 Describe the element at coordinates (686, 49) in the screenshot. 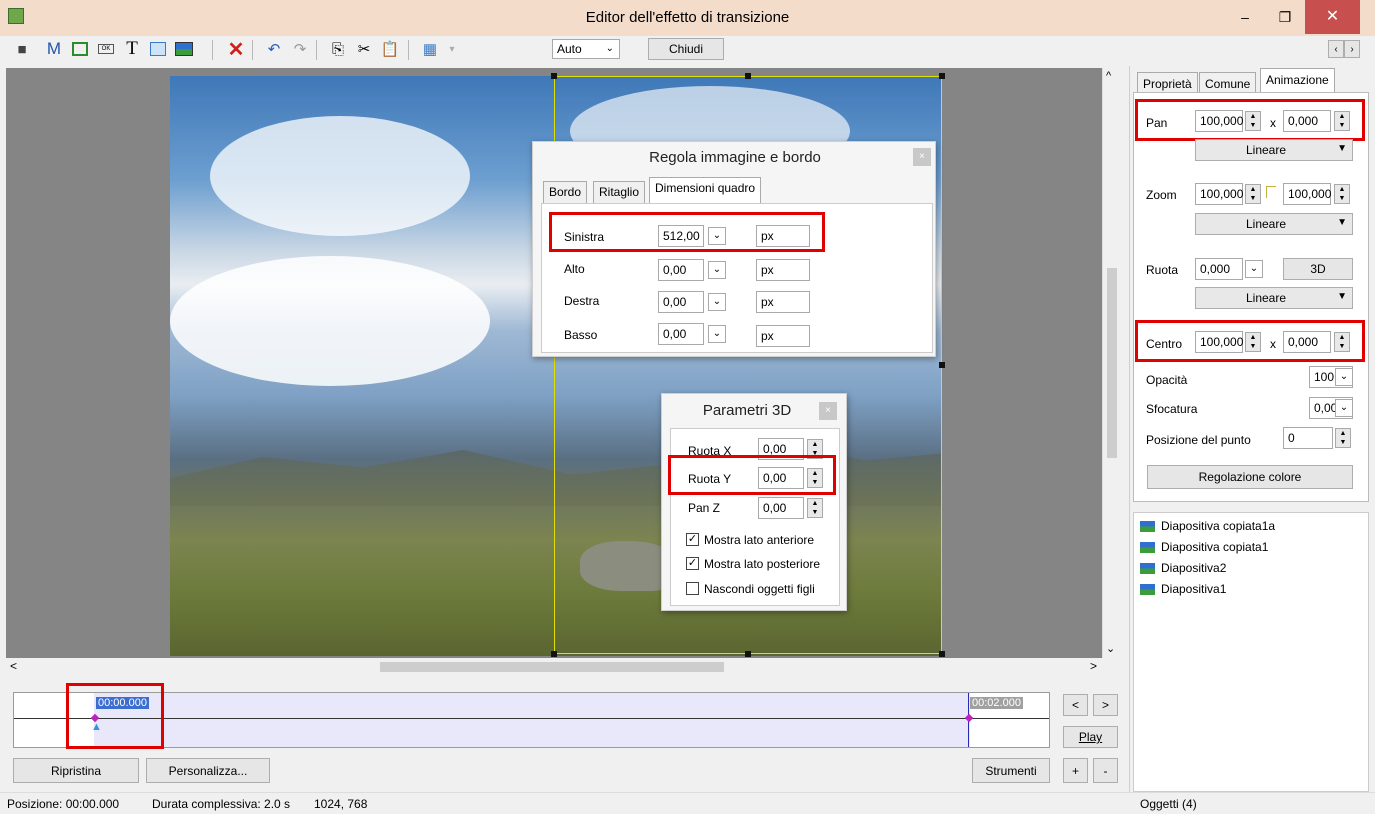

I see `close-editor-button: Chiudi` at that location.